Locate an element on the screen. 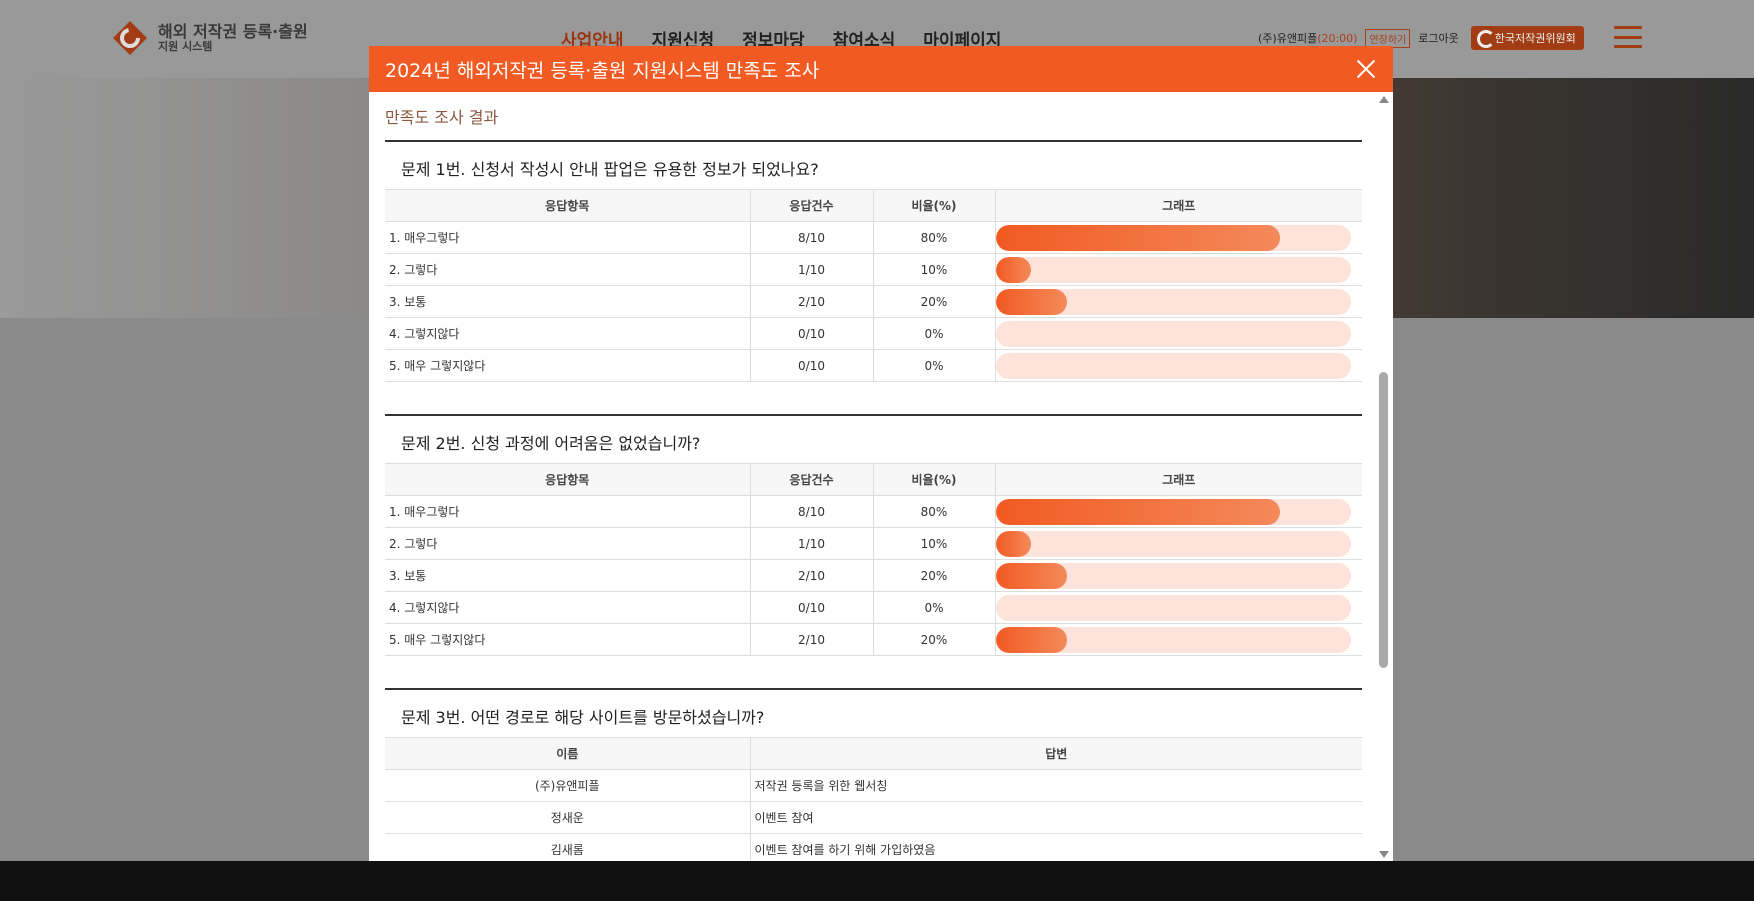 This screenshot has width=1754, height=901. footer is located at coordinates (877, 881).